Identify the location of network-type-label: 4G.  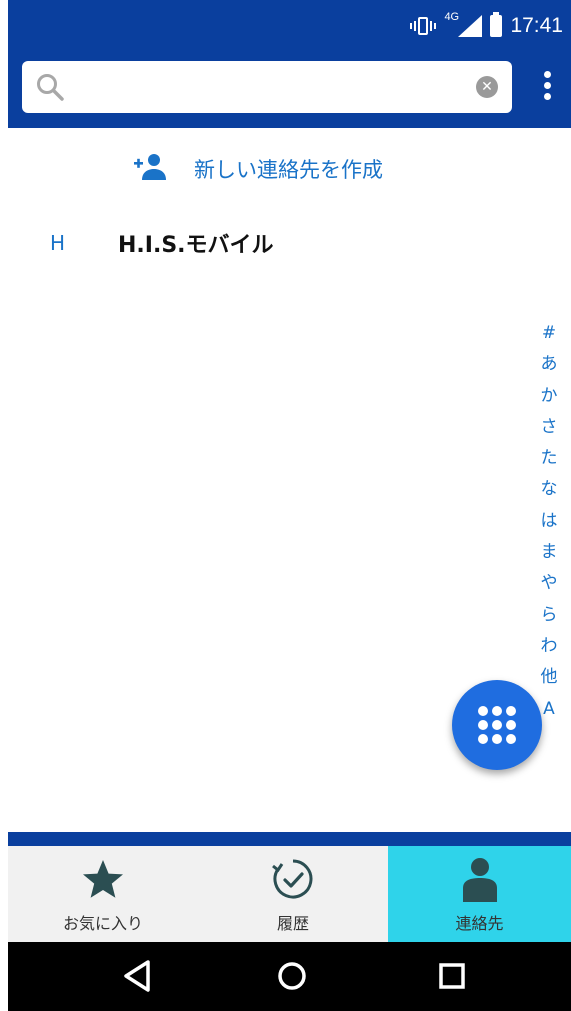
(452, 17).